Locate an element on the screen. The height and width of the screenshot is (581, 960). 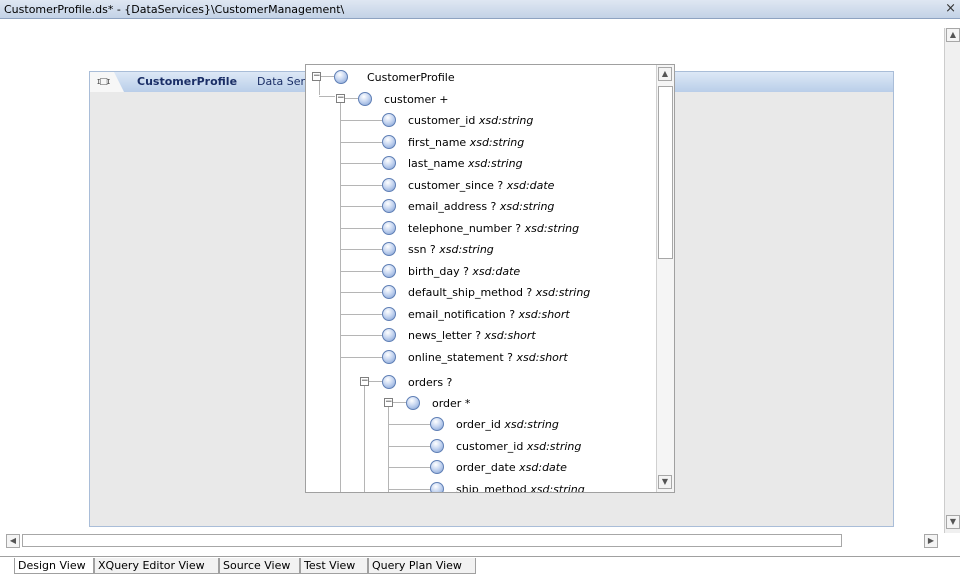
data-service-icon: ɪ□ɪ is located at coordinates (103, 82).